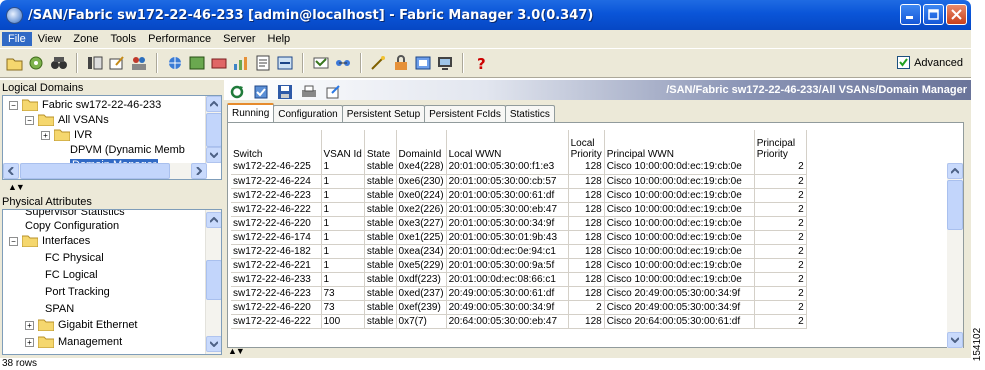 The height and width of the screenshot is (370, 985). What do you see at coordinates (421, 251) in the screenshot?
I see `cell-domain-id: 0xea(234)` at bounding box center [421, 251].